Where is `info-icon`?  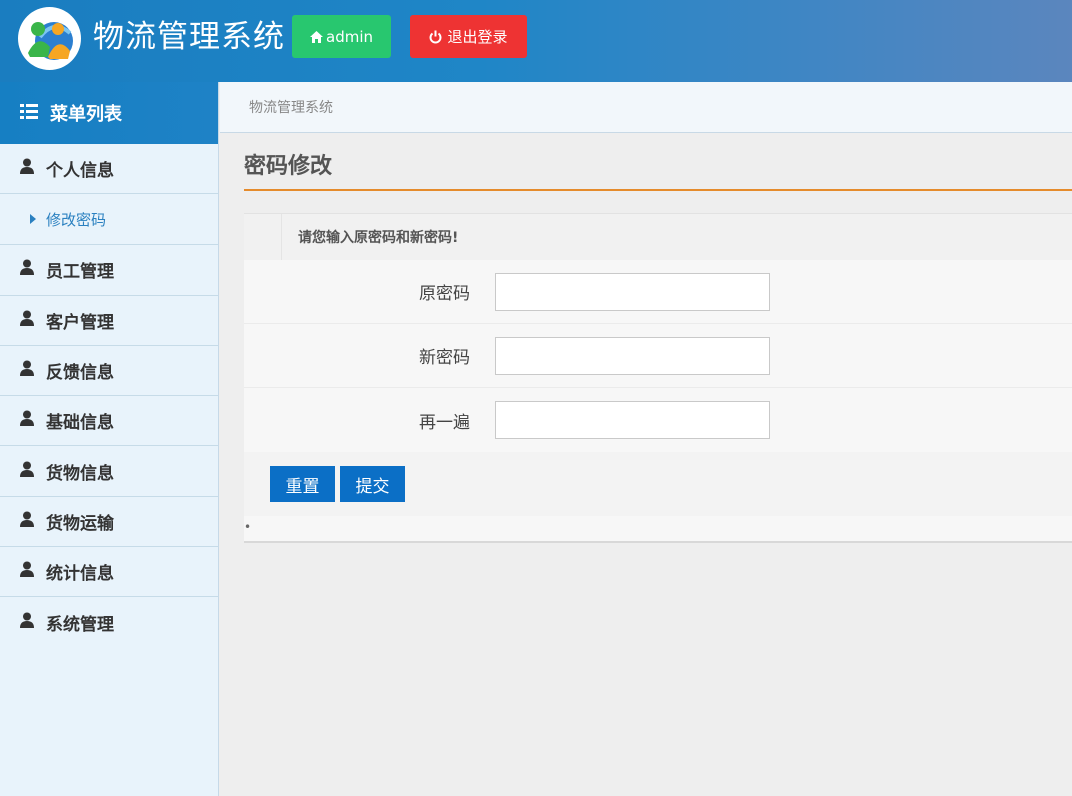 info-icon is located at coordinates (263, 237).